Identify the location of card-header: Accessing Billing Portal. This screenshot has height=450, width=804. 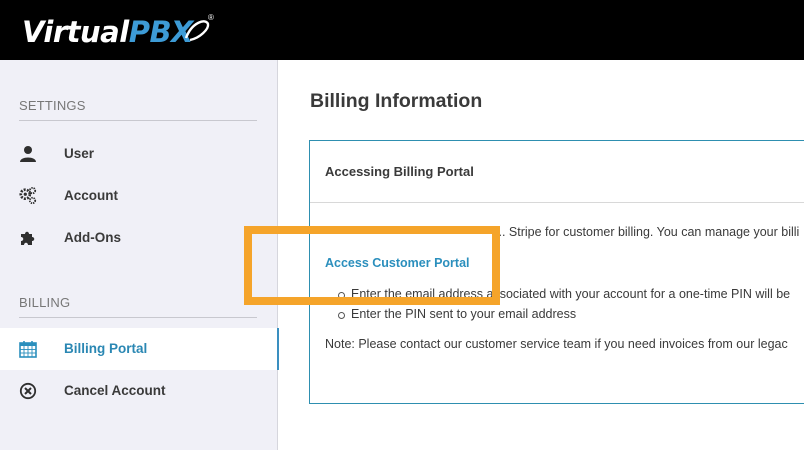
(557, 172).